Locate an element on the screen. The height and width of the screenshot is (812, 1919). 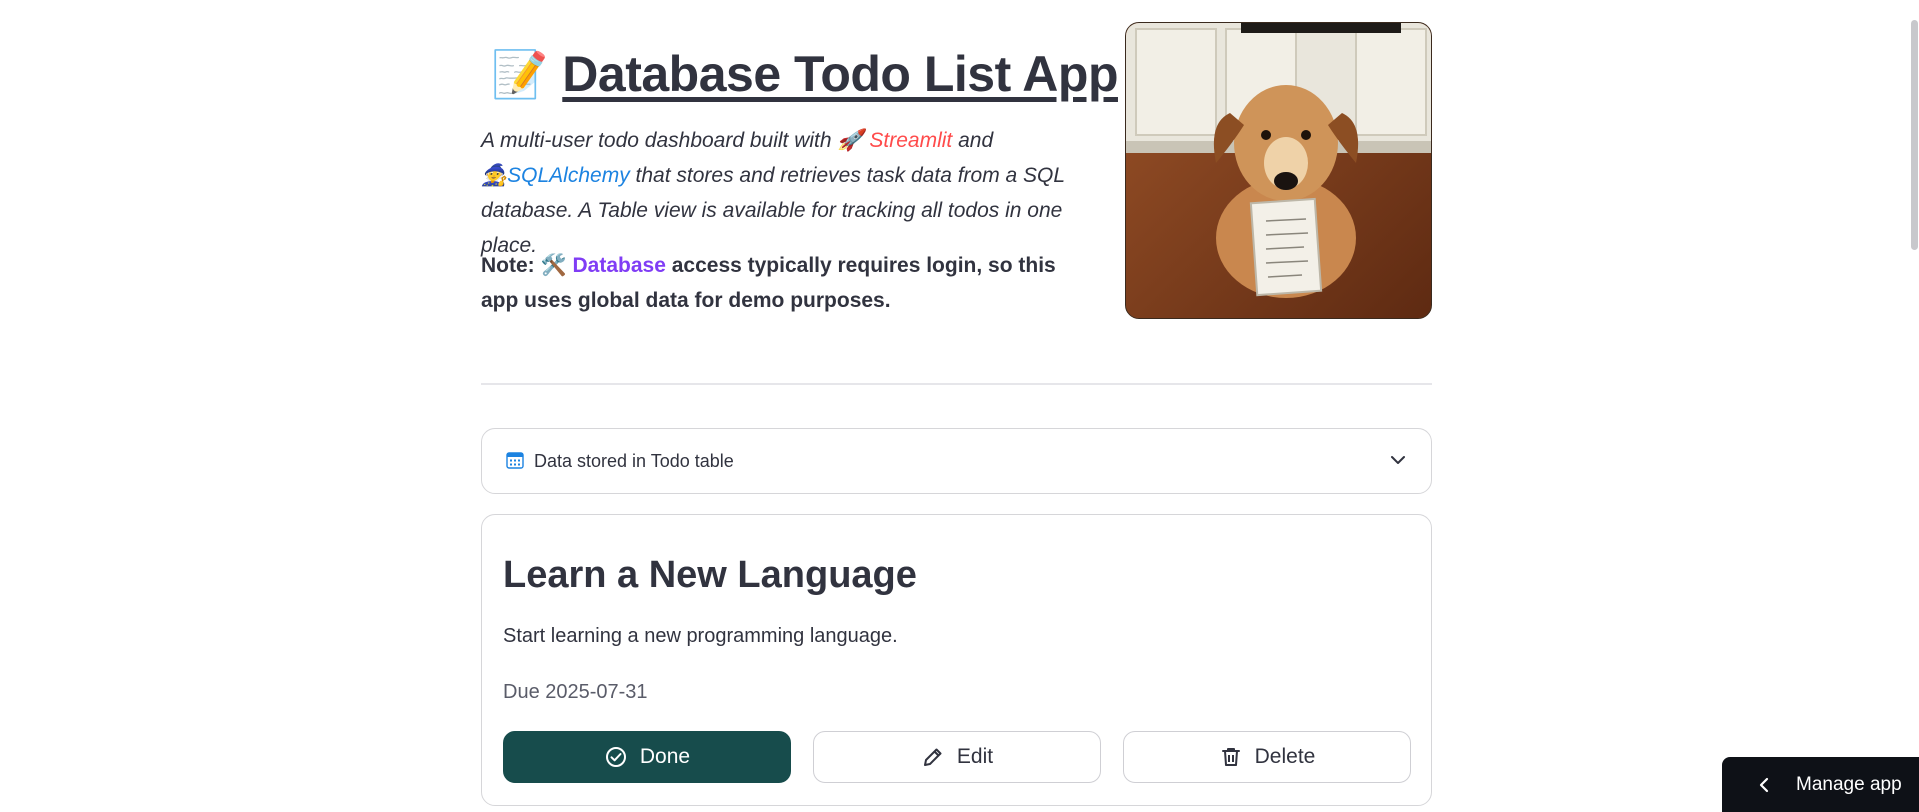
dog-illustration is located at coordinates (1278, 170).